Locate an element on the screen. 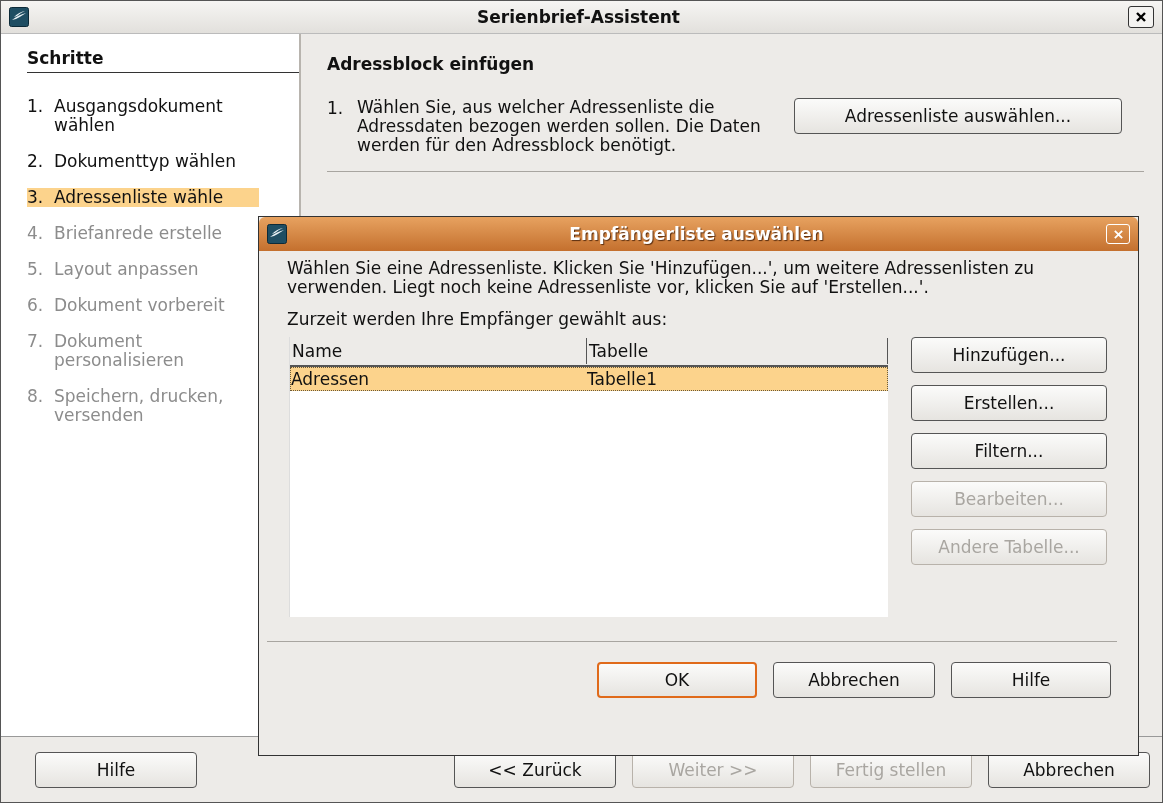 The height and width of the screenshot is (803, 1163). close-button is located at coordinates (1141, 17).